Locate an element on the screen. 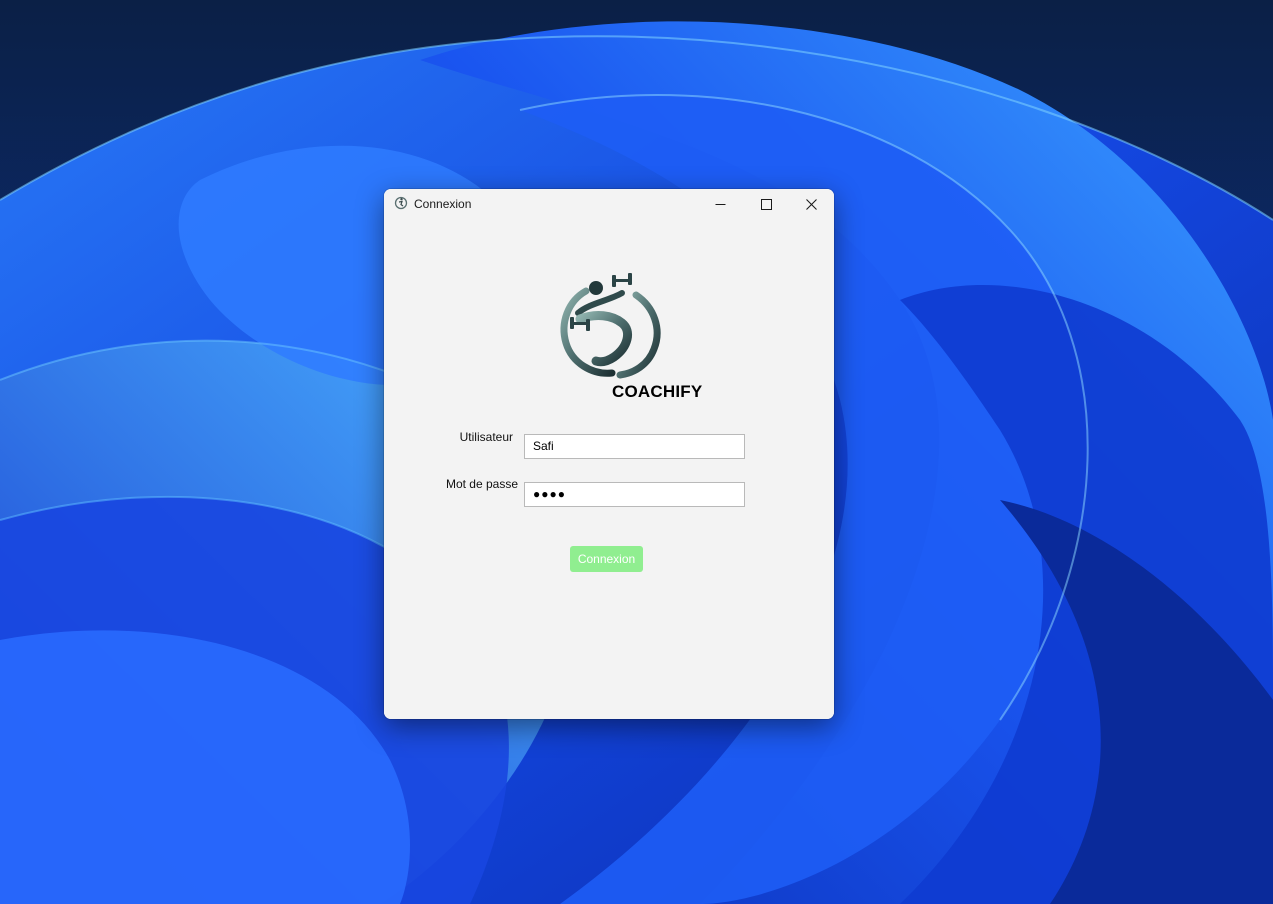 The image size is (1273, 904). password-masked-value: ●●●● is located at coordinates (549, 494).